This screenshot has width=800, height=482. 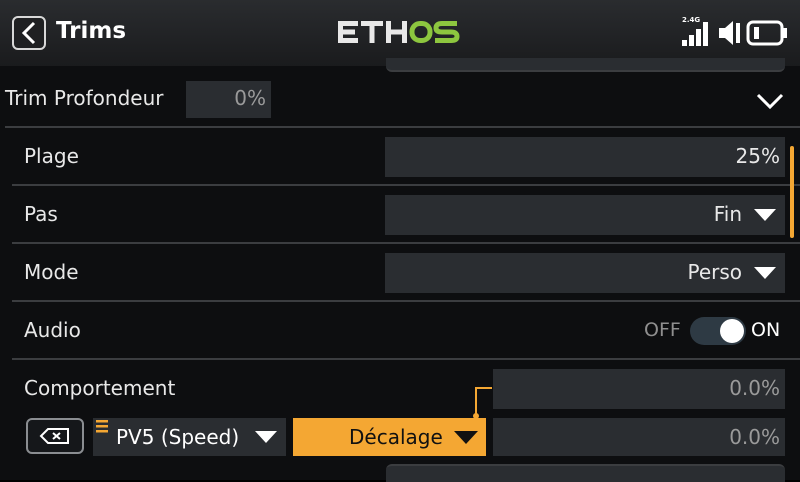 I want to click on plage-value: 25%, so click(x=757, y=156).